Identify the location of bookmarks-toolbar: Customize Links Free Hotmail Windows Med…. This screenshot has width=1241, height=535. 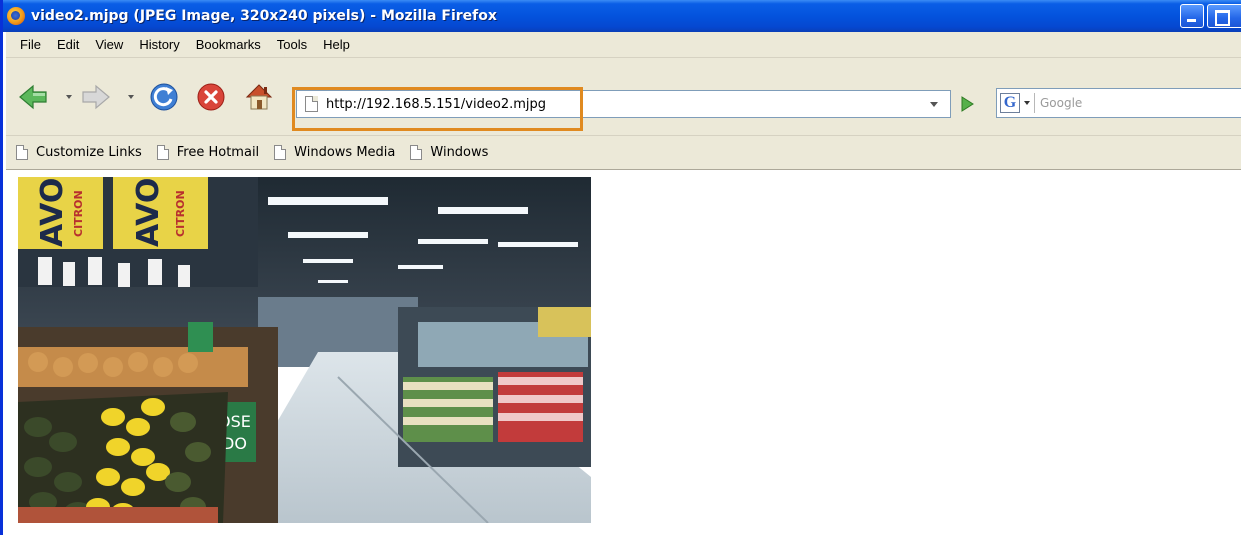
(623, 153).